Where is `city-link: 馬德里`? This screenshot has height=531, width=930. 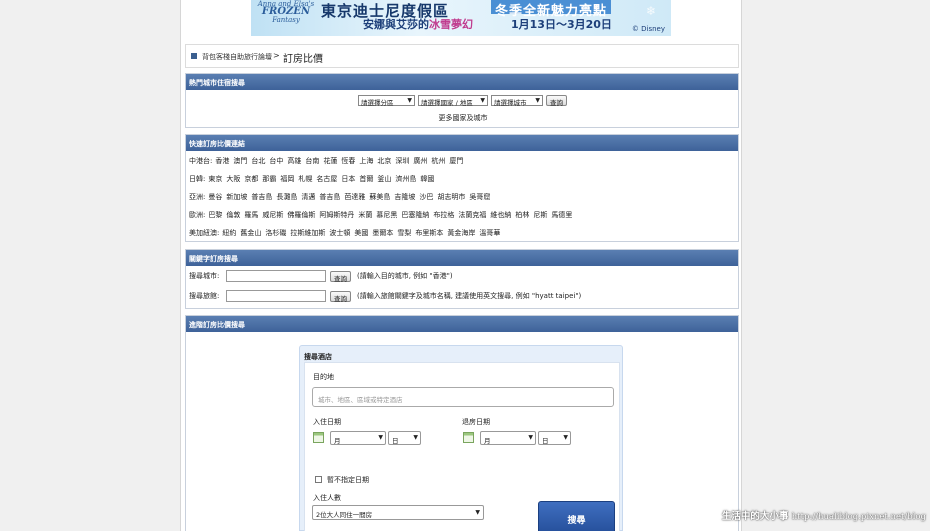
city-link: 馬德里 is located at coordinates (561, 215).